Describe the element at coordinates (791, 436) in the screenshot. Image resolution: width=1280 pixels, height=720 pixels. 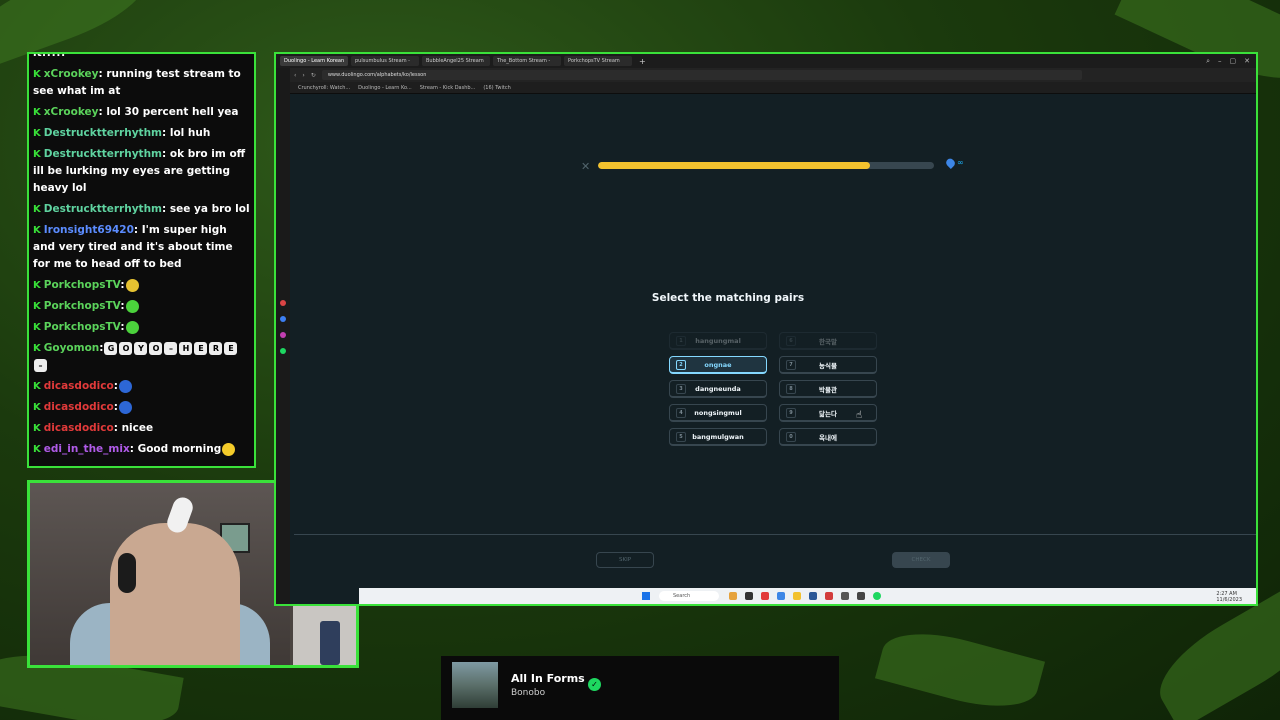
I see `card-number: 0` at that location.